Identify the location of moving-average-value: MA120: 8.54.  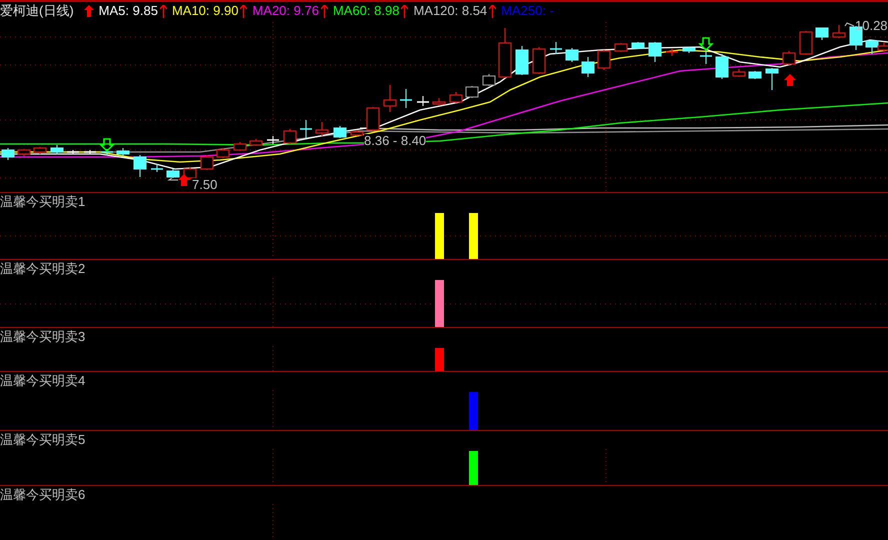
(450, 11).